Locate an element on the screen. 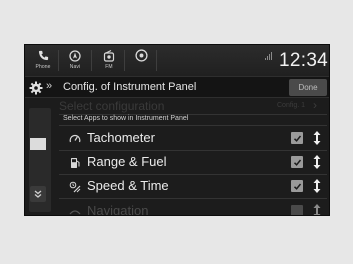  list-item-speed-time: Speed & Time is located at coordinates (193, 187).